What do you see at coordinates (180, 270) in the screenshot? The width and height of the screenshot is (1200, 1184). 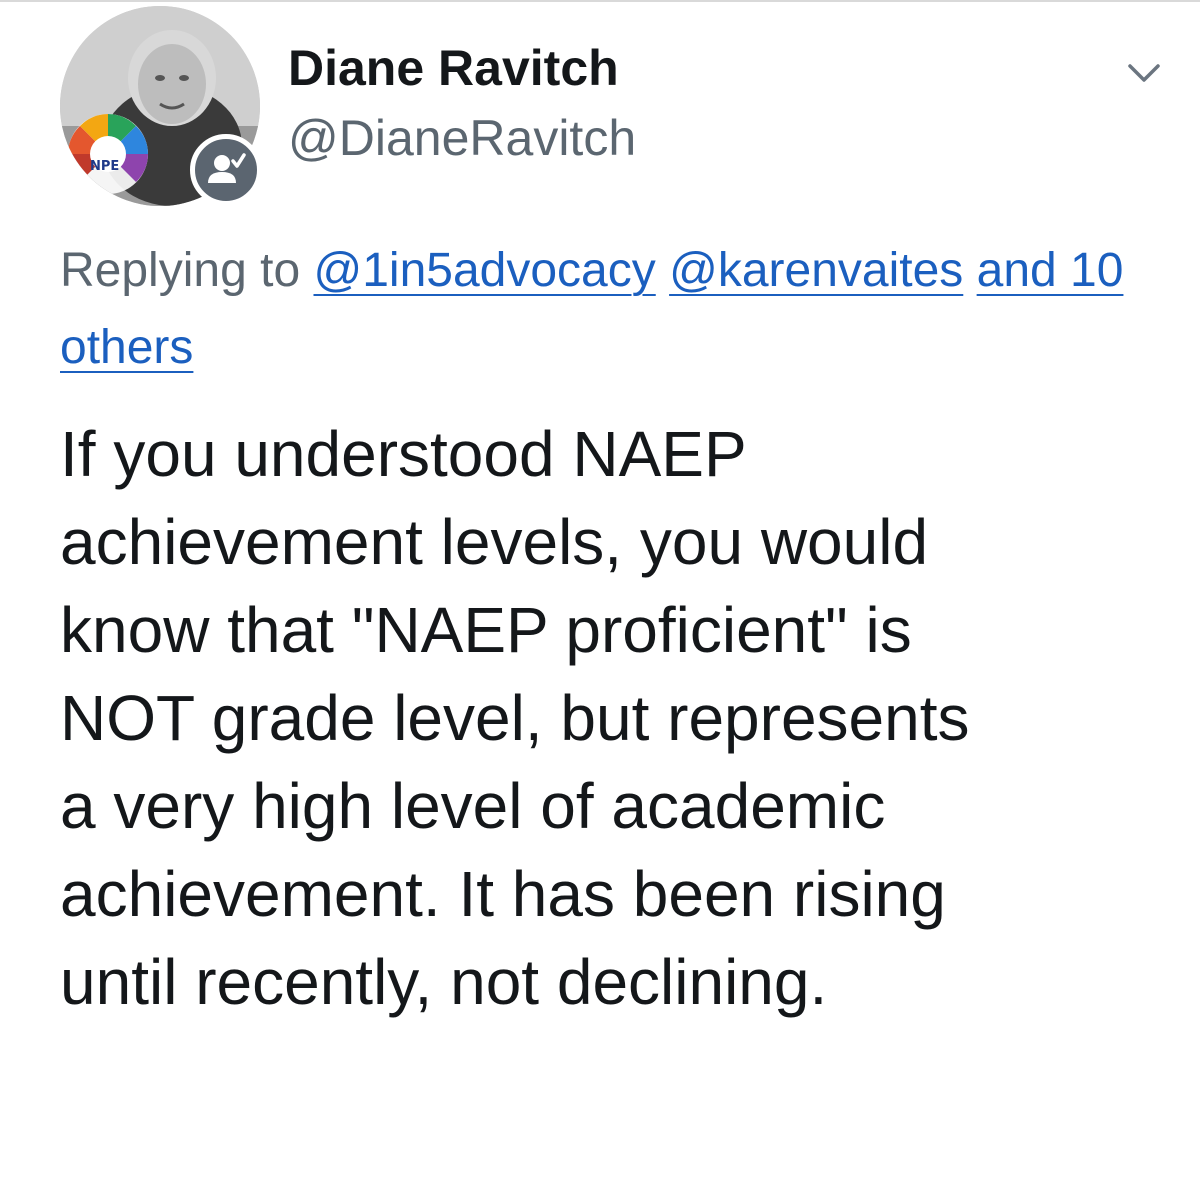 I see `replying-to-label: Replying to` at bounding box center [180, 270].